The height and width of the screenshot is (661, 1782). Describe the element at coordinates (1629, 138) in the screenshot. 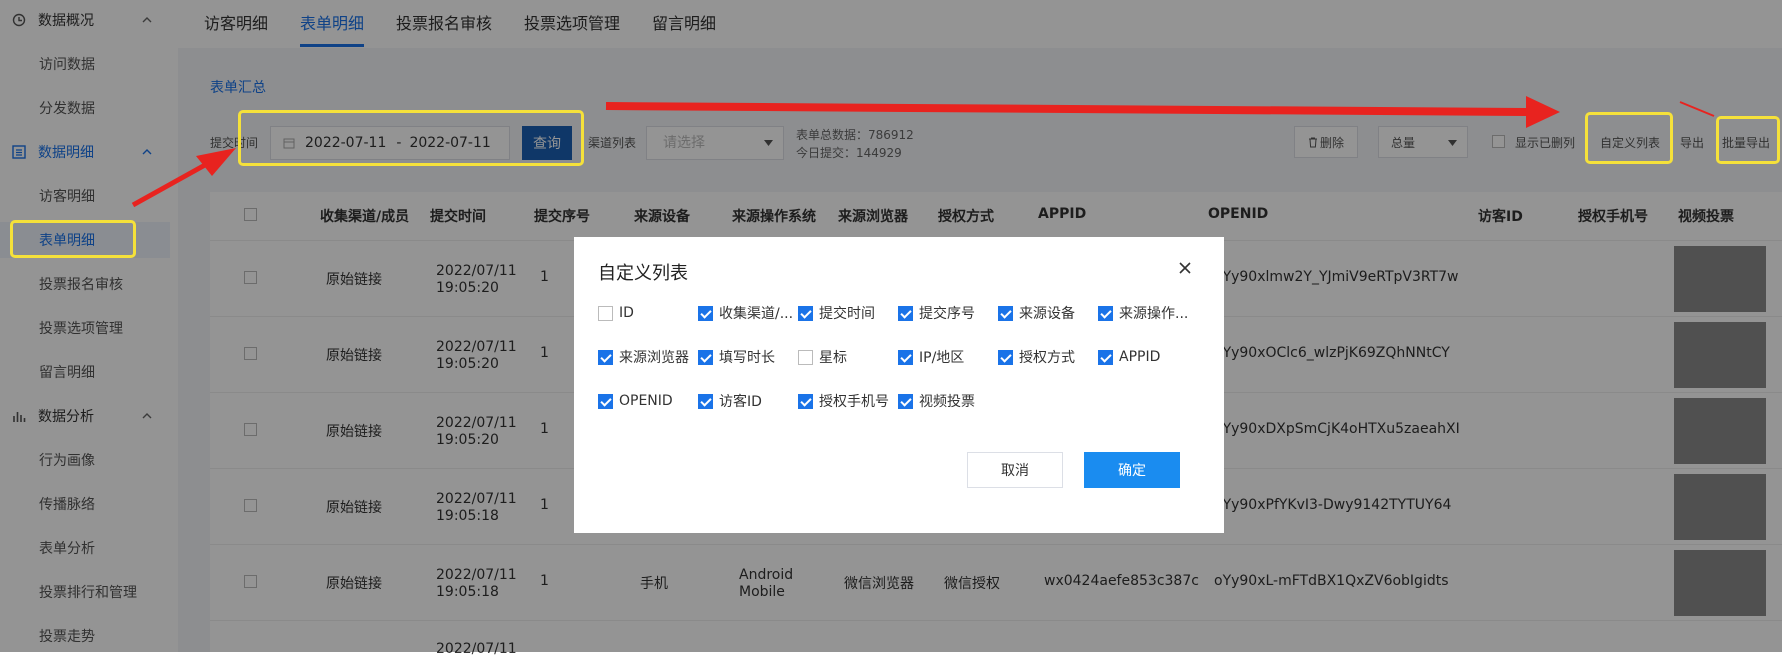

I see `annotation-highlight-custom-columns` at that location.